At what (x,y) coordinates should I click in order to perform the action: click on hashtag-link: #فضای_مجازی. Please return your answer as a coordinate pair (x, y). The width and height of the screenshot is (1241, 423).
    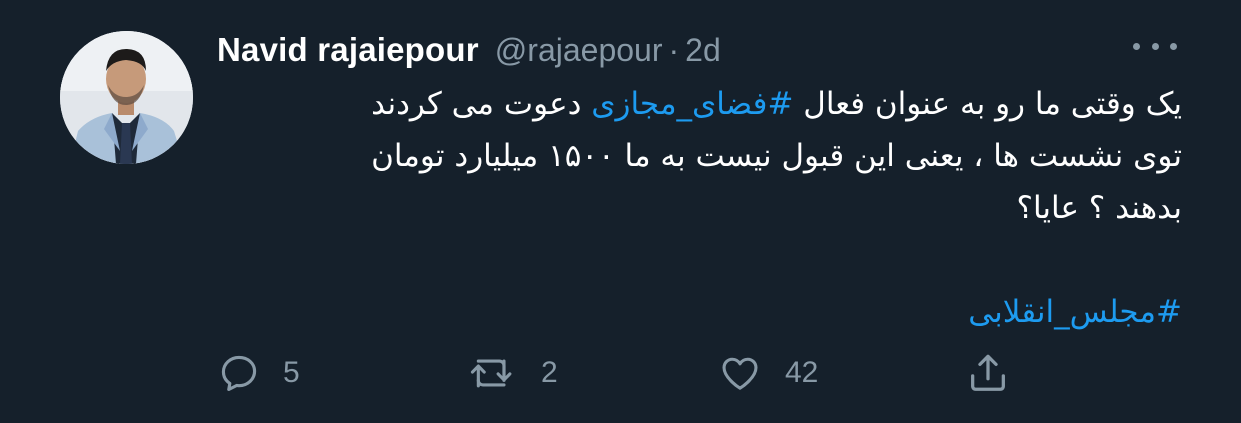
    Looking at the image, I should click on (692, 104).